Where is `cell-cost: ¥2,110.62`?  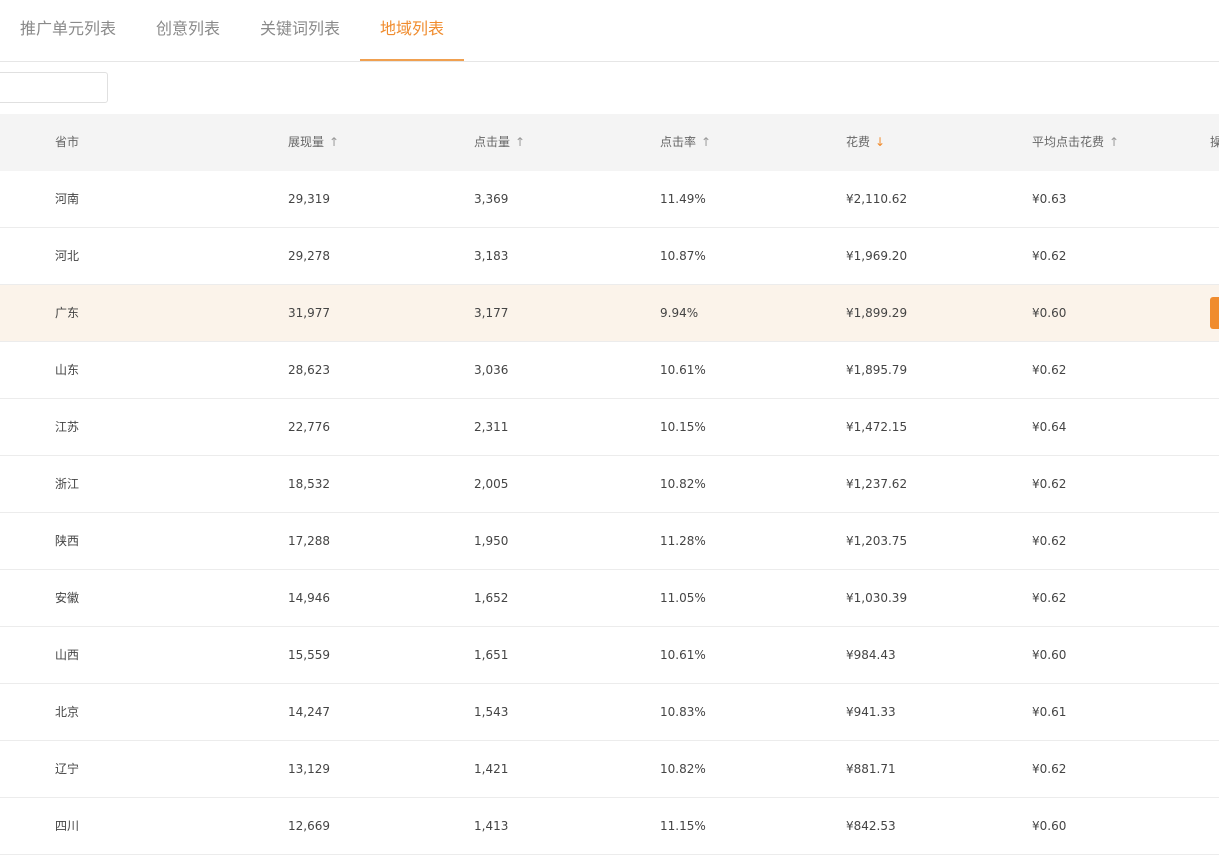 cell-cost: ¥2,110.62 is located at coordinates (877, 199).